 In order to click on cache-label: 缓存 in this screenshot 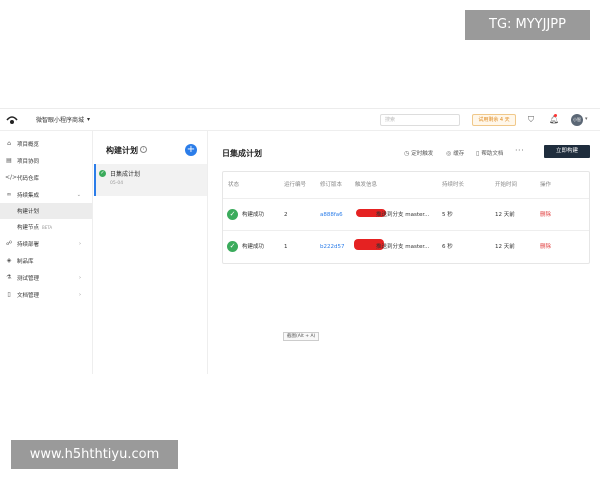, I will do `click(459, 154)`.